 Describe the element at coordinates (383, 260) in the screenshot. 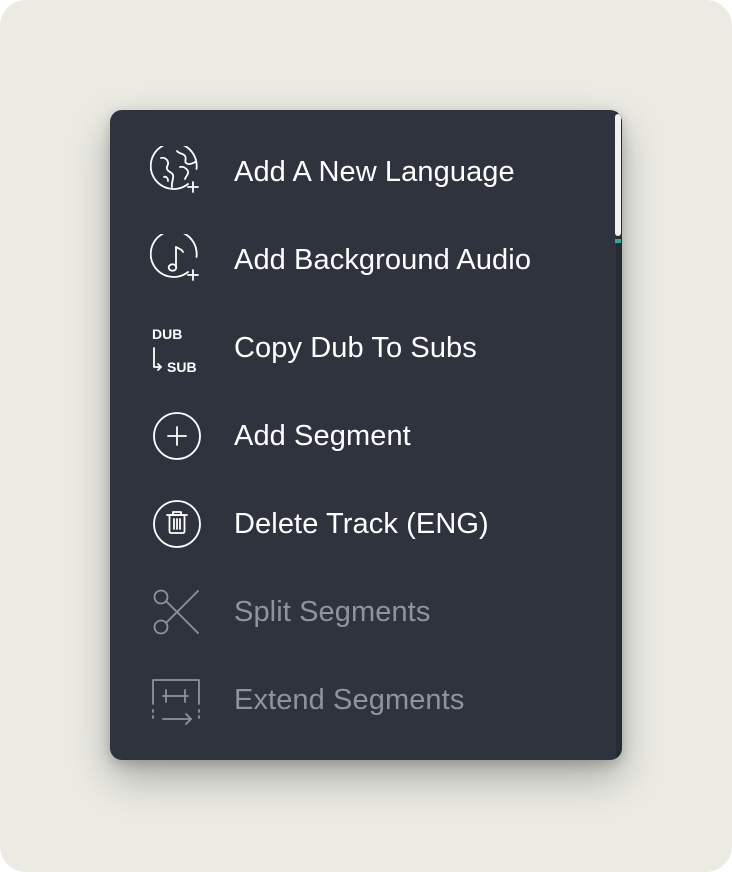

I see `menu-item-label: Add Background Audio` at that location.